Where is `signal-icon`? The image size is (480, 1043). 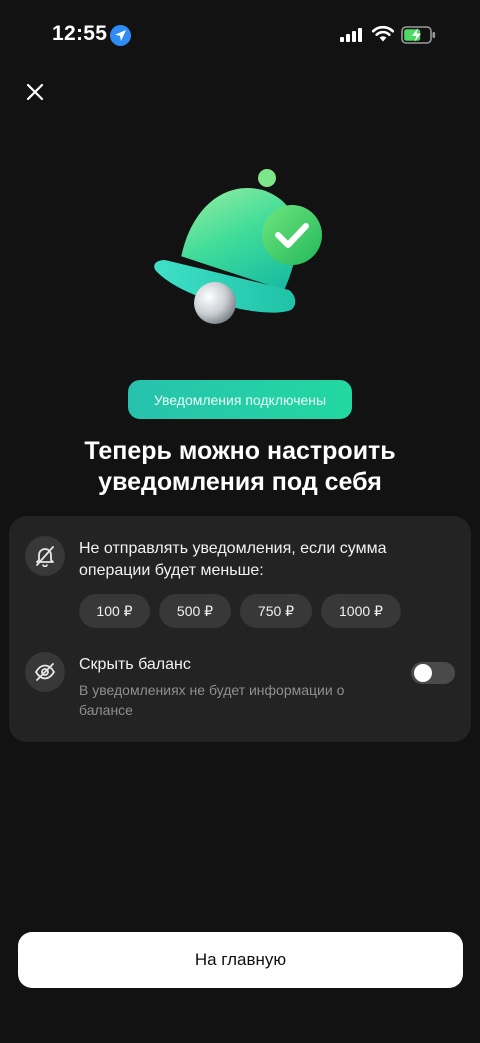
signal-icon is located at coordinates (351, 35).